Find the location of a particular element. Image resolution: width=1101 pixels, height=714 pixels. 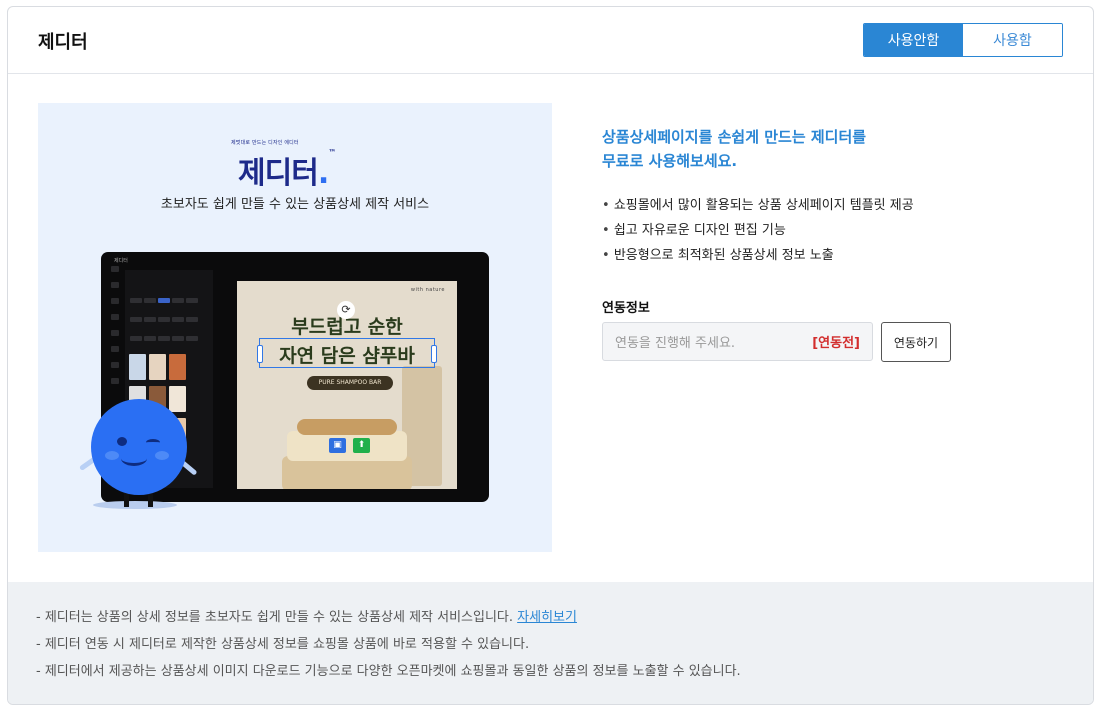

connect-button: 연동하기 is located at coordinates (916, 342).